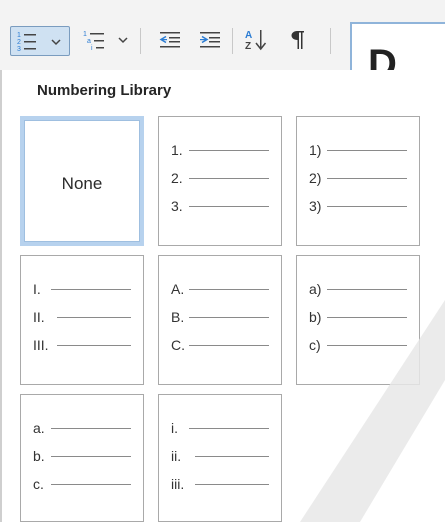  What do you see at coordinates (19, 42) in the screenshot?
I see `svg-text: 2` at bounding box center [19, 42].